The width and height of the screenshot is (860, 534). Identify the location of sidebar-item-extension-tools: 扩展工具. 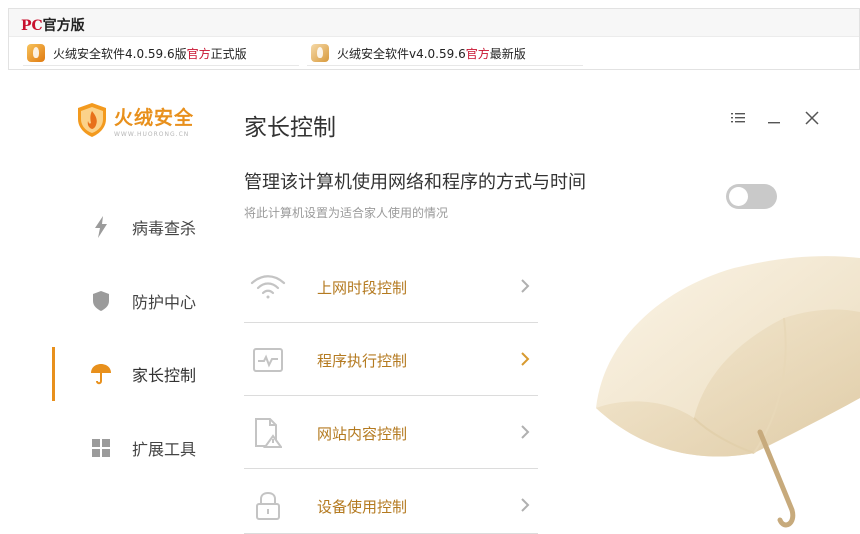
(137, 448).